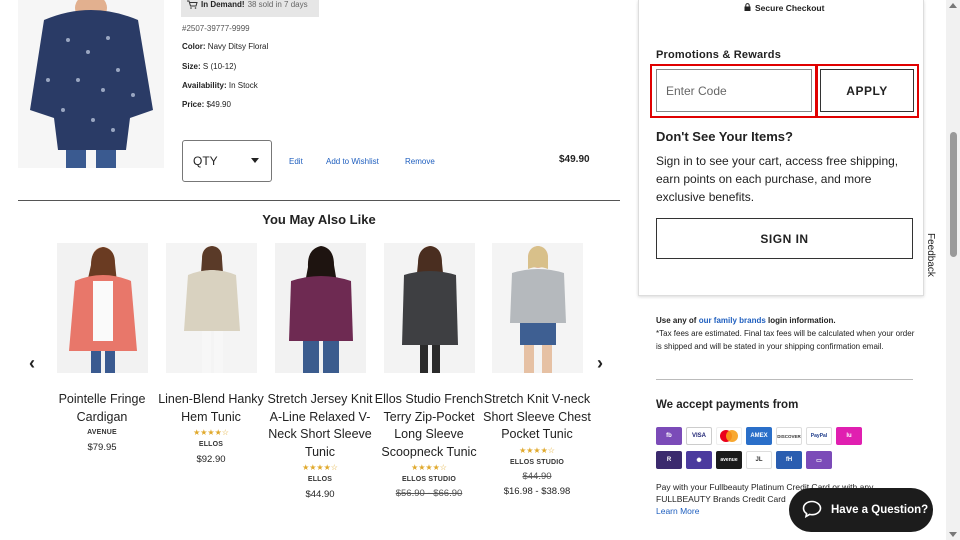 The height and width of the screenshot is (540, 960). What do you see at coordinates (789, 436) in the screenshot?
I see `discover-logo: DISCOVER` at bounding box center [789, 436].